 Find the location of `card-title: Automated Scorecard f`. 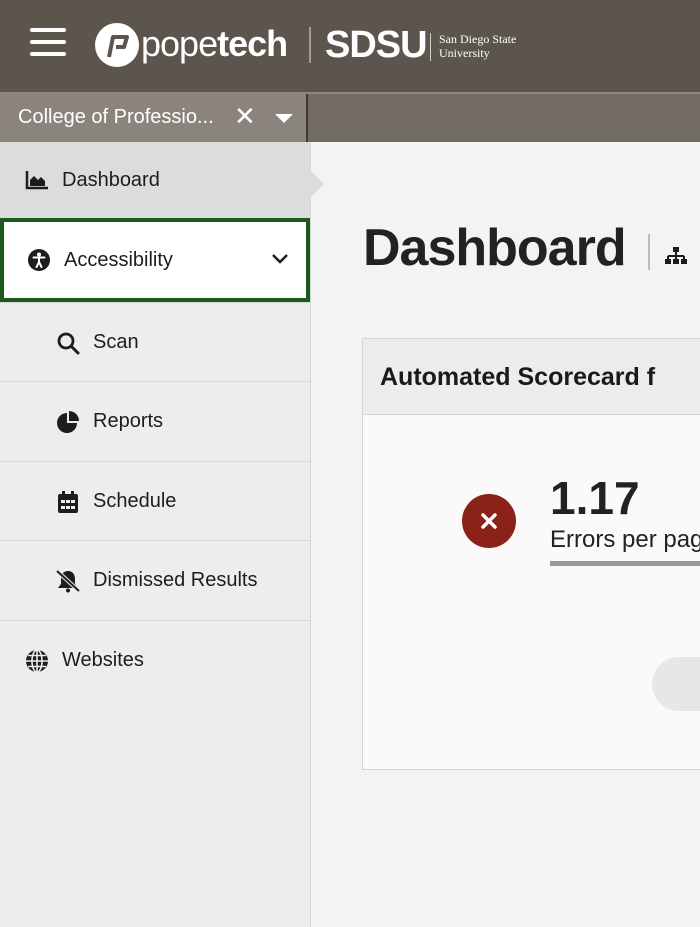

card-title: Automated Scorecard f is located at coordinates (518, 377).